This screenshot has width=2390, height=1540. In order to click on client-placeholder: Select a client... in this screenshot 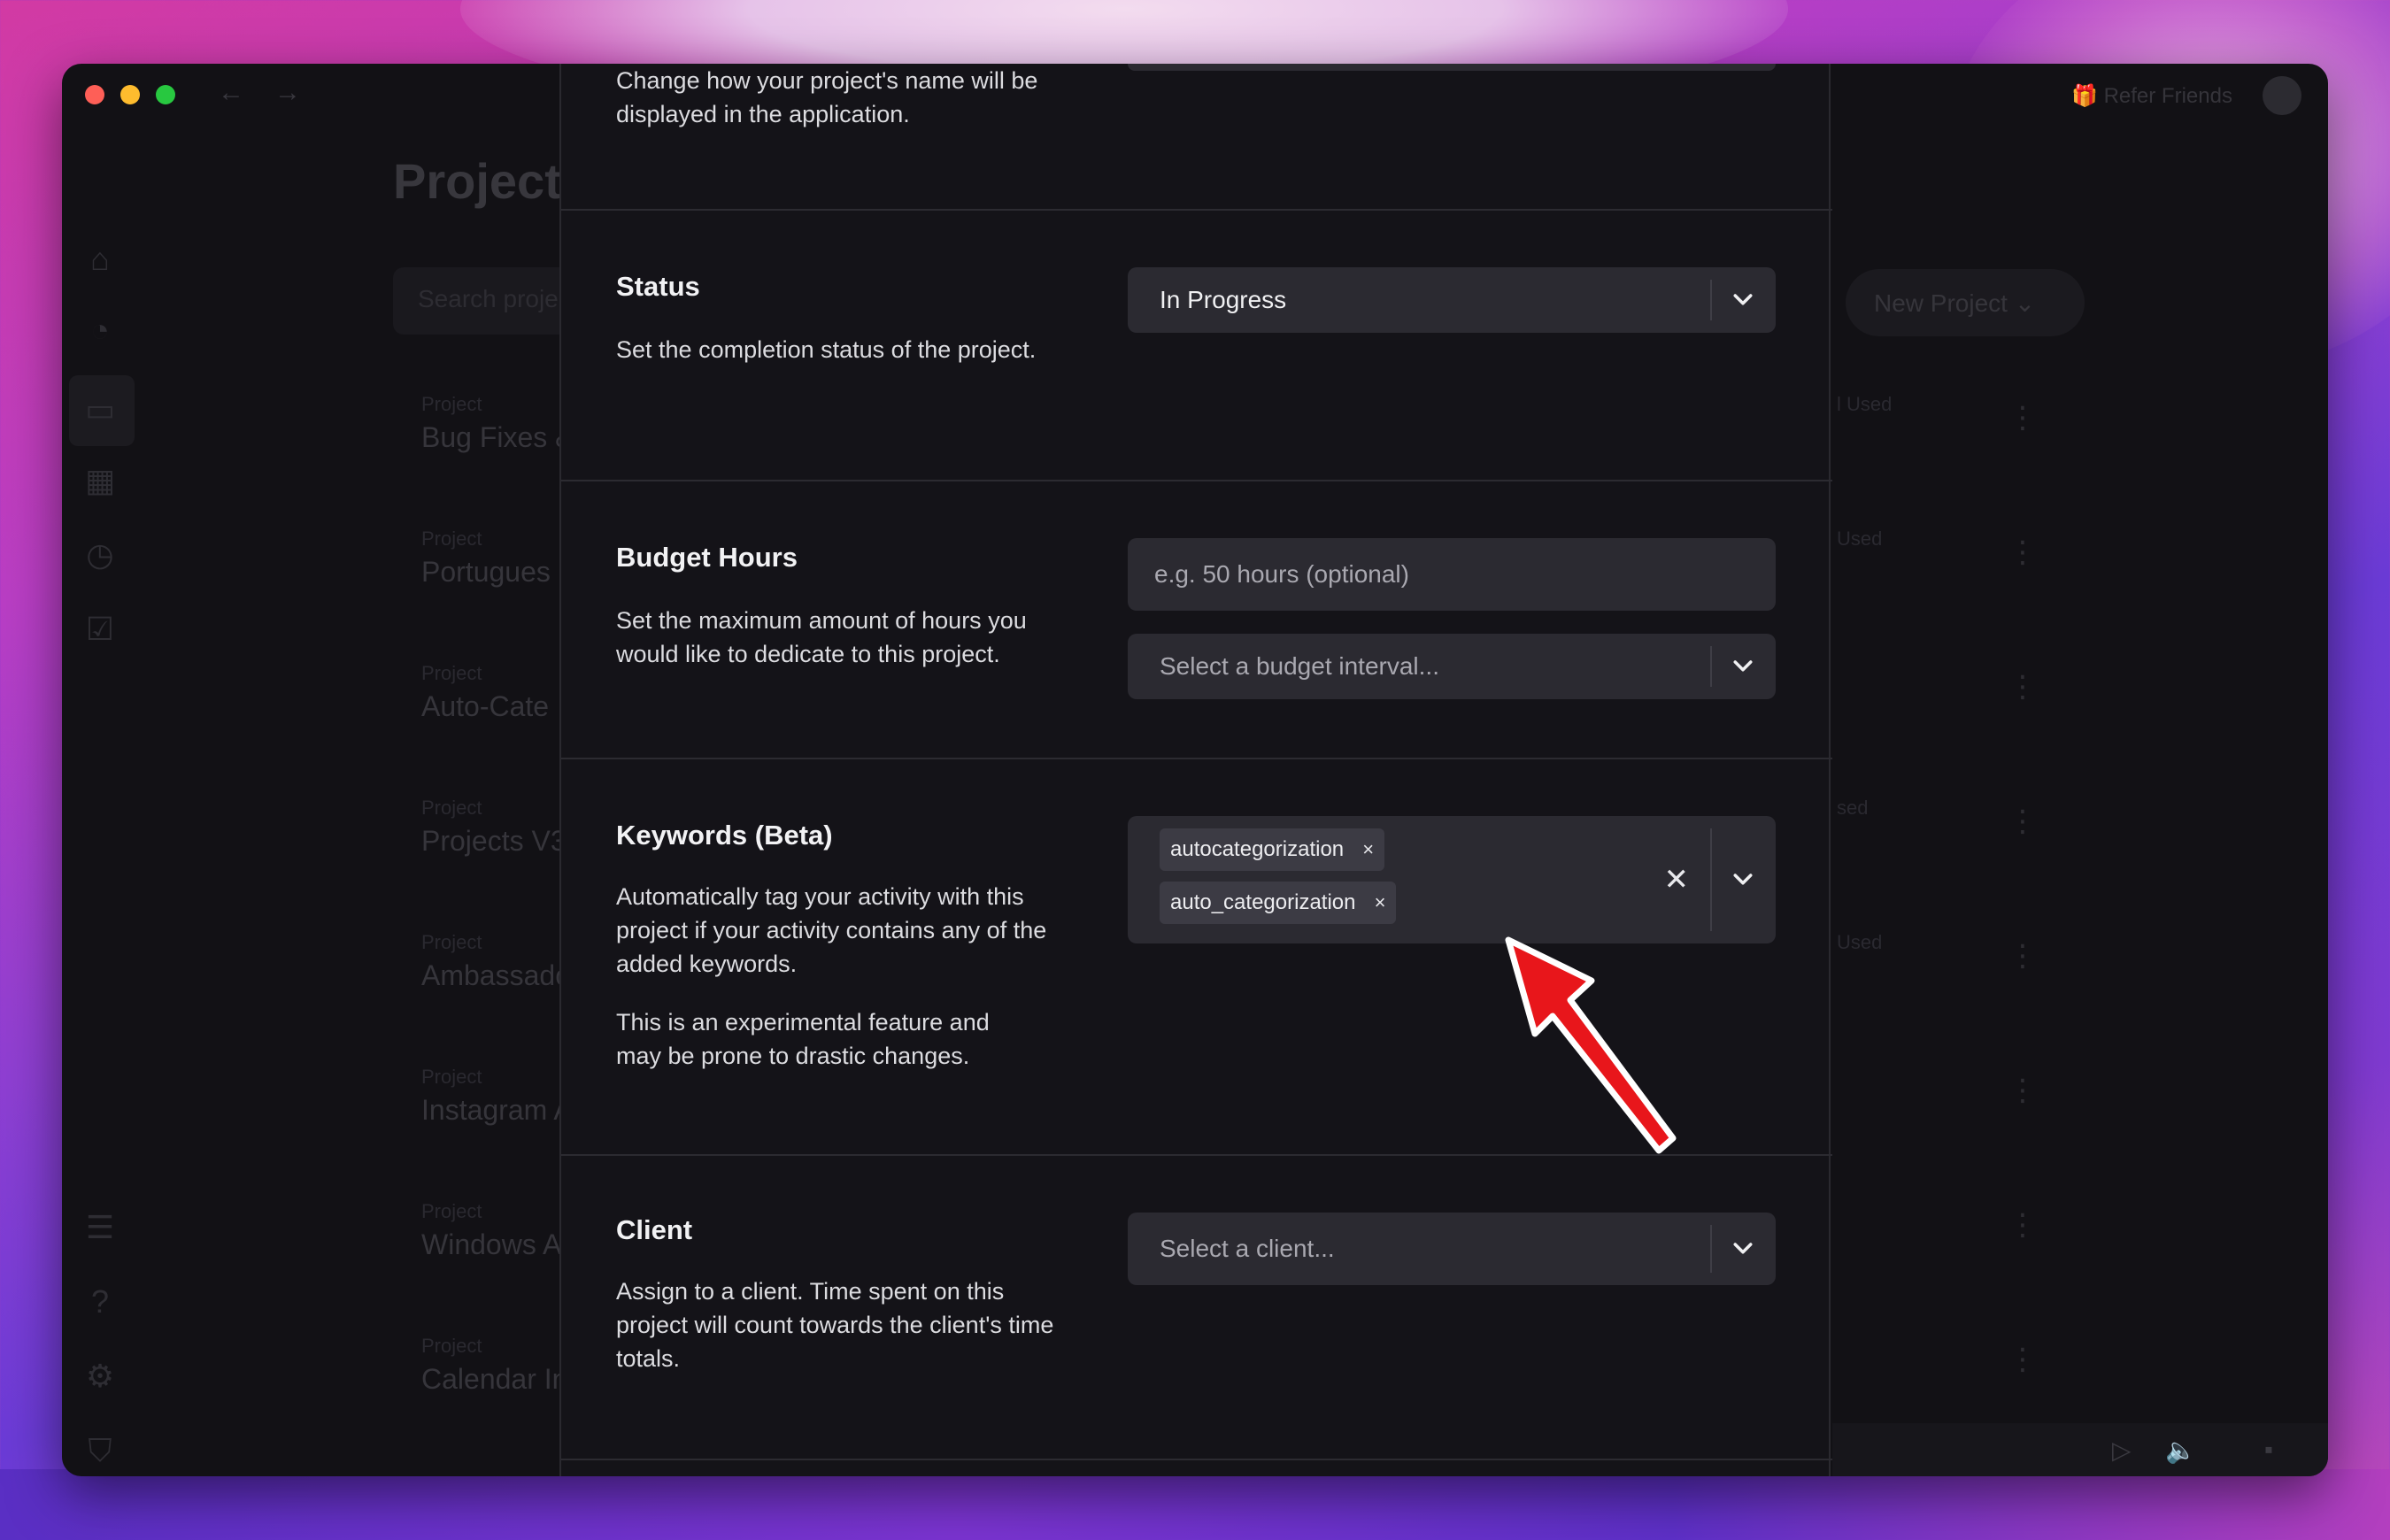, I will do `click(1247, 1248)`.